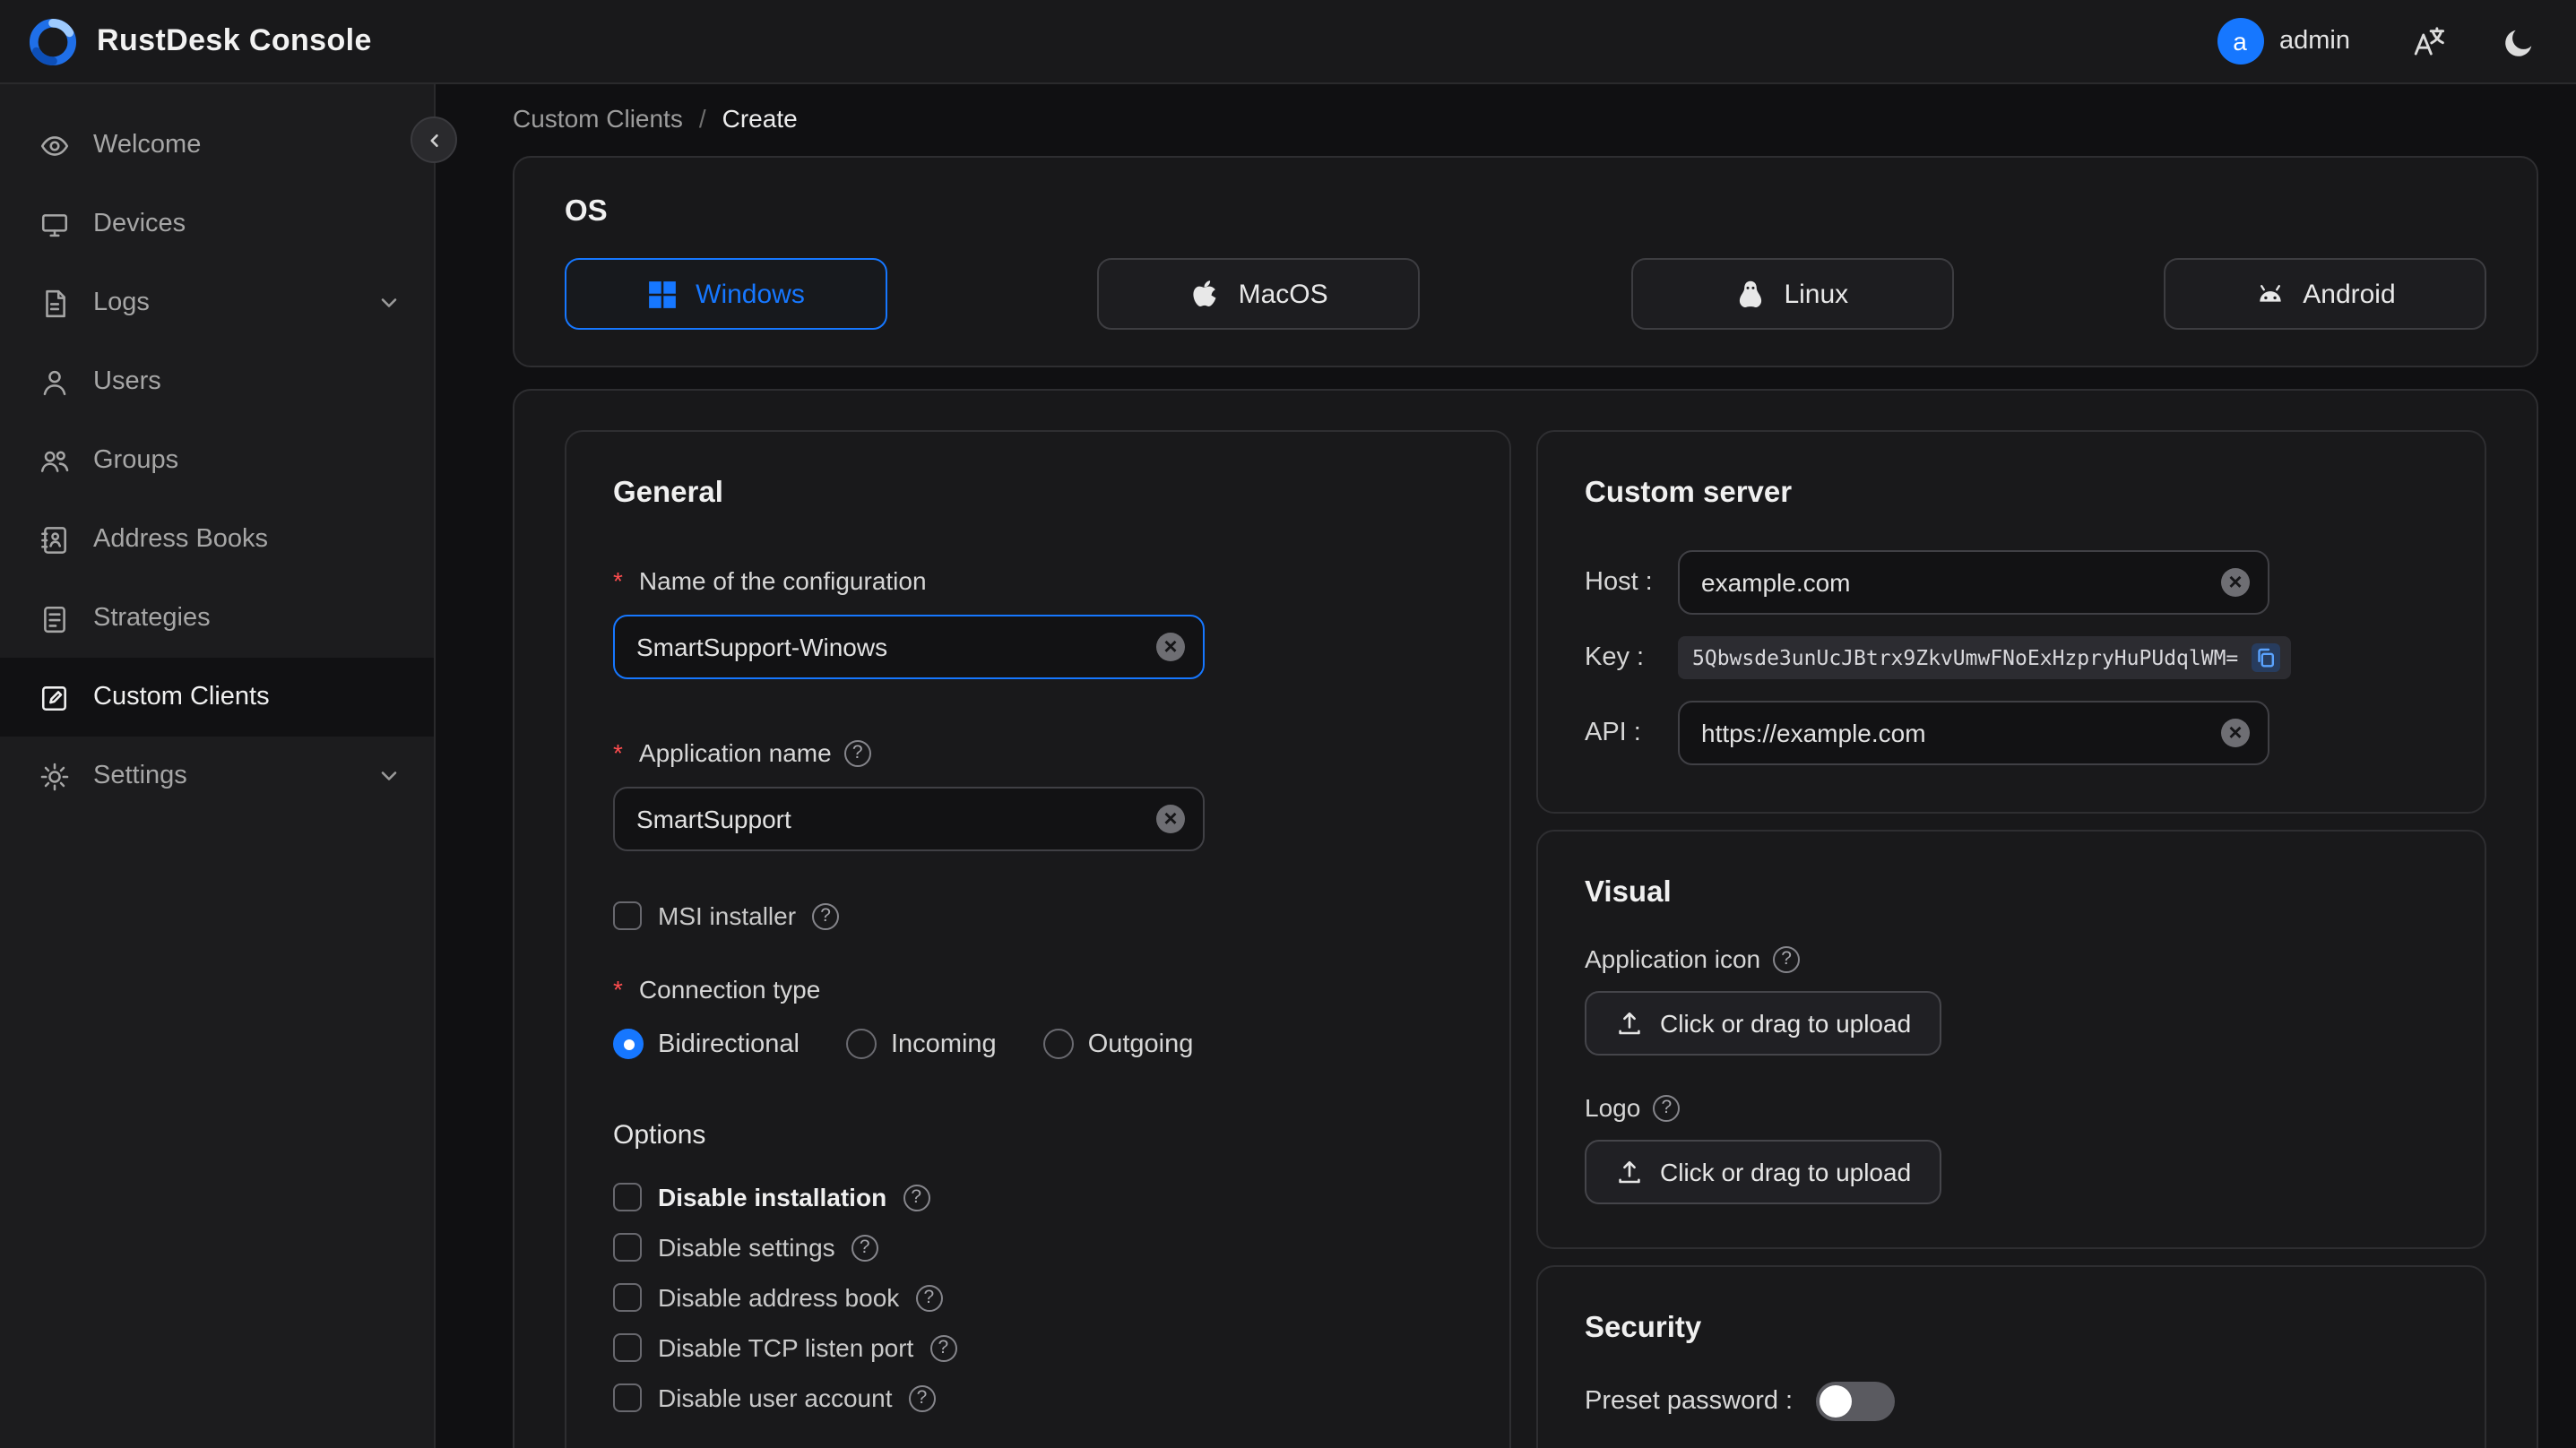 This screenshot has height=1448, width=2576. I want to click on api-row: API :, so click(2011, 733).